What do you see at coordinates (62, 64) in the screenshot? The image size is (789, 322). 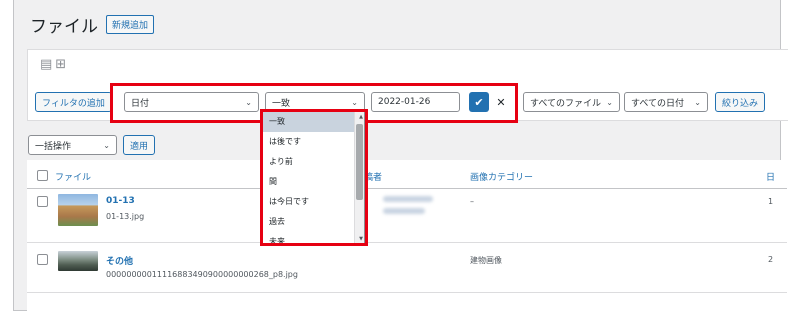 I see `grid-view-icon: ⊞` at bounding box center [62, 64].